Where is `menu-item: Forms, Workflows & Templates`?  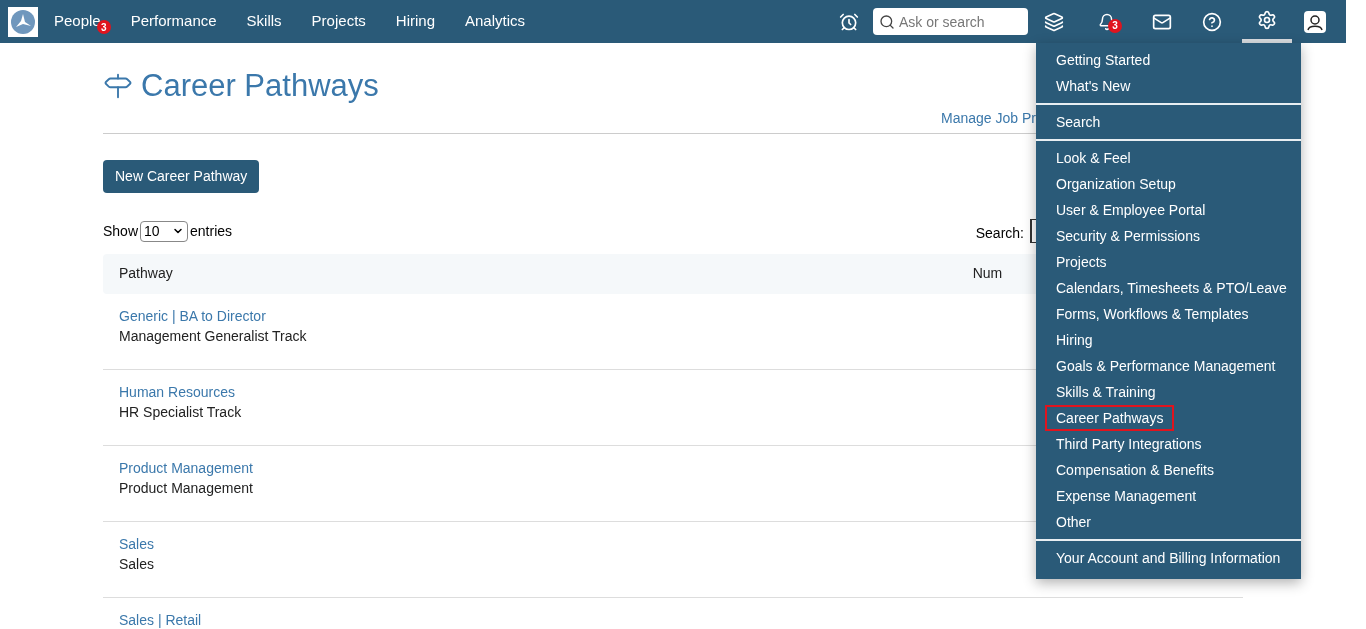 menu-item: Forms, Workflows & Templates is located at coordinates (1152, 314).